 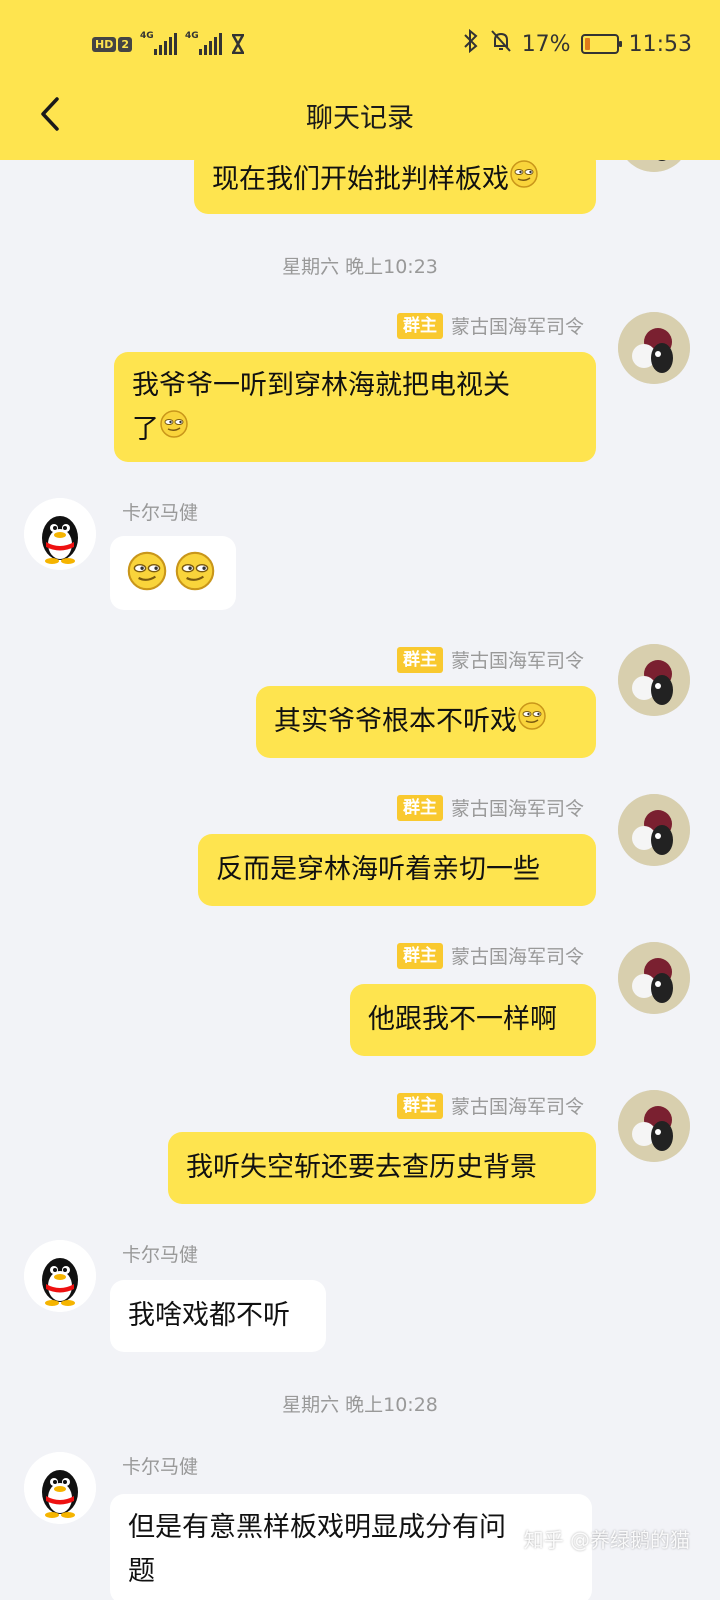 What do you see at coordinates (606, 1540) in the screenshot?
I see `watermark: 知乎 @养绿鹅的猫` at bounding box center [606, 1540].